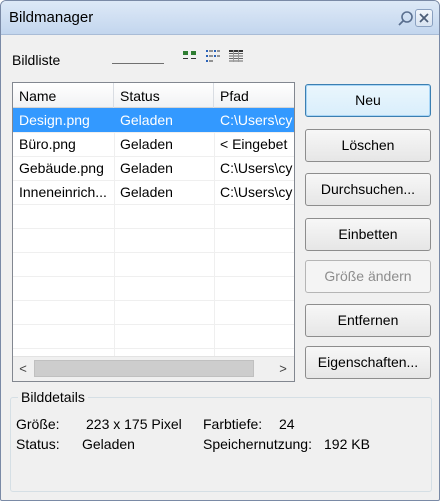 The width and height of the screenshot is (440, 501). Describe the element at coordinates (134, 424) in the screenshot. I see `size-value: 223 x 175 Pixel` at that location.